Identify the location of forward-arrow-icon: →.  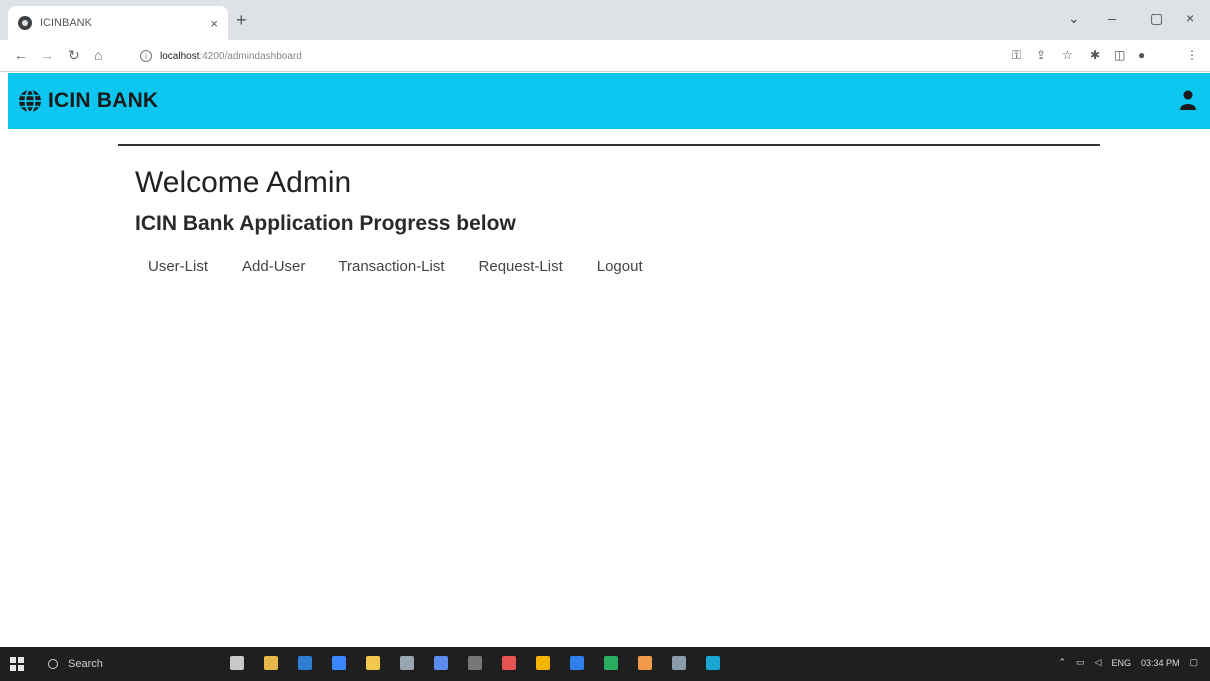
(47, 55).